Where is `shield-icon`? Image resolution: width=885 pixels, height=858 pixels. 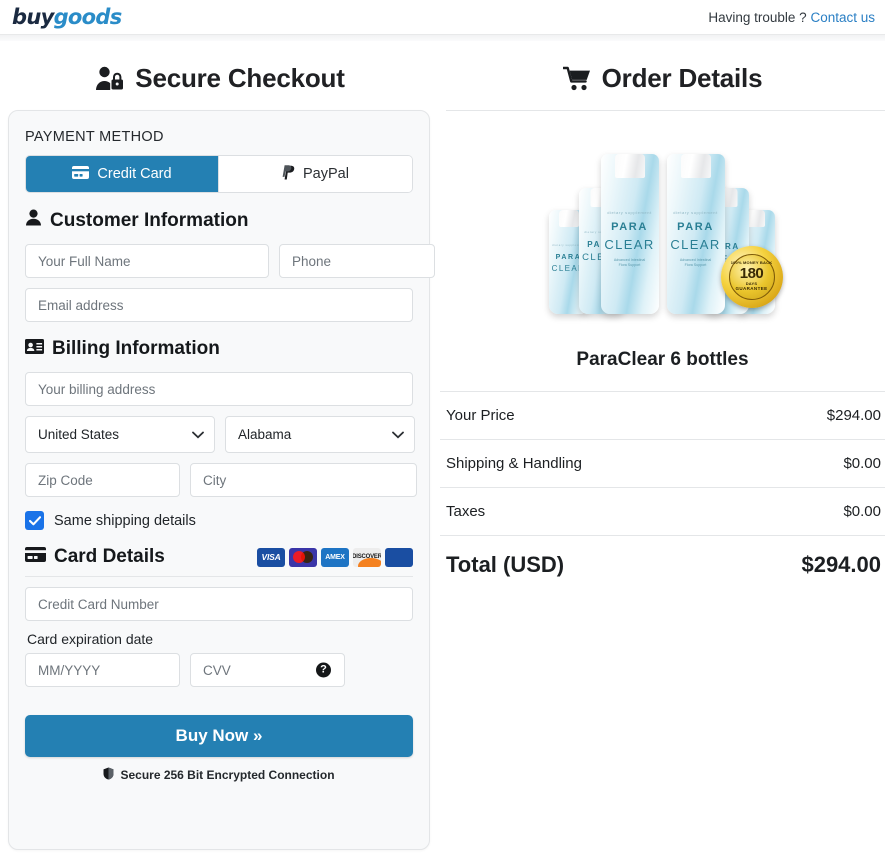 shield-icon is located at coordinates (108, 775).